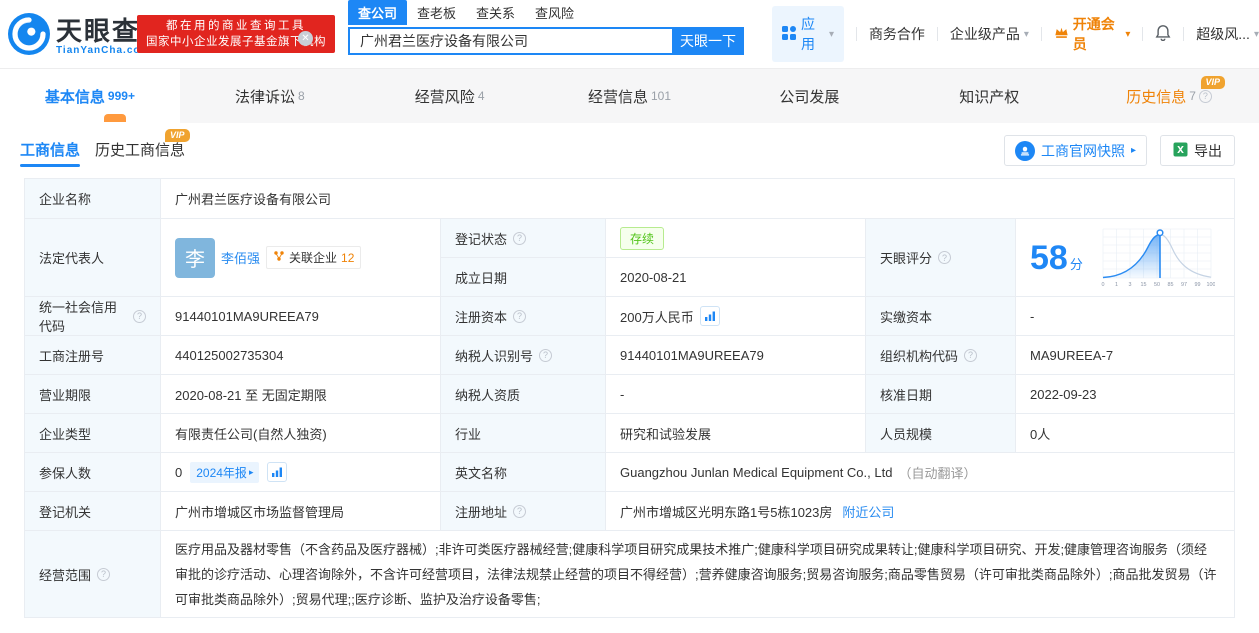  I want to click on score-label: 天眼评分?, so click(941, 258).